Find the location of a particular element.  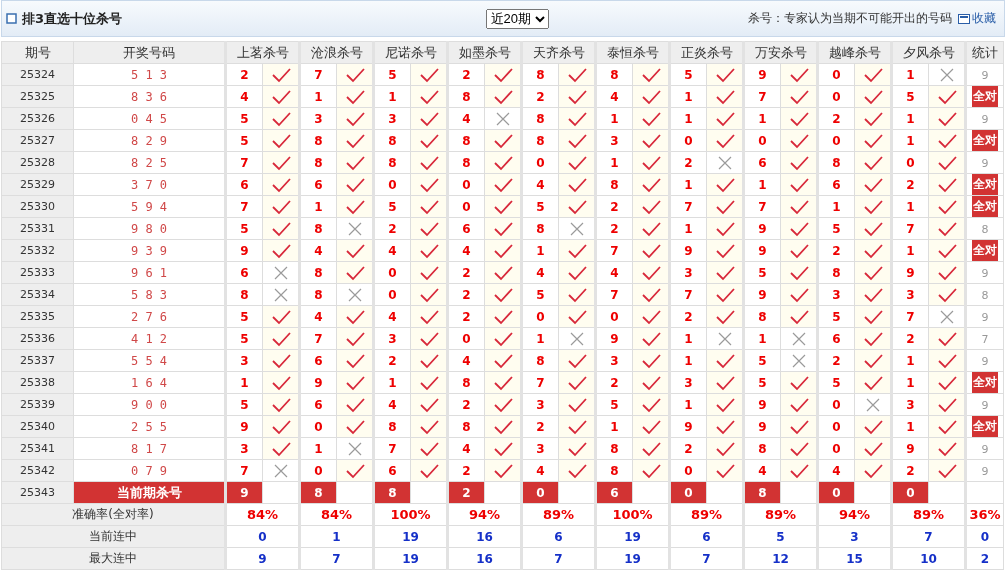

column-header: 如墨杀号 is located at coordinates (484, 52).